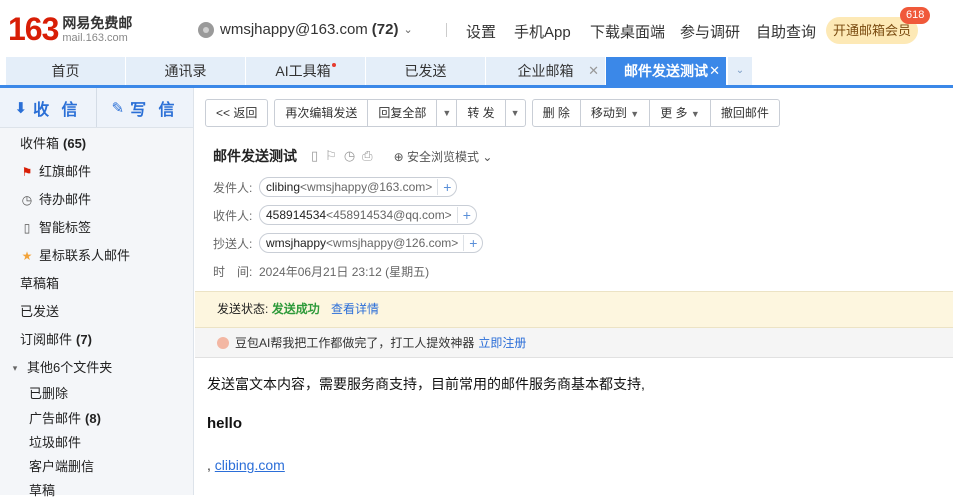 Image resolution: width=953 pixels, height=503 pixels. What do you see at coordinates (48, 107) in the screenshot?
I see `receive-mail-button: ⬇ 收 信` at bounding box center [48, 107].